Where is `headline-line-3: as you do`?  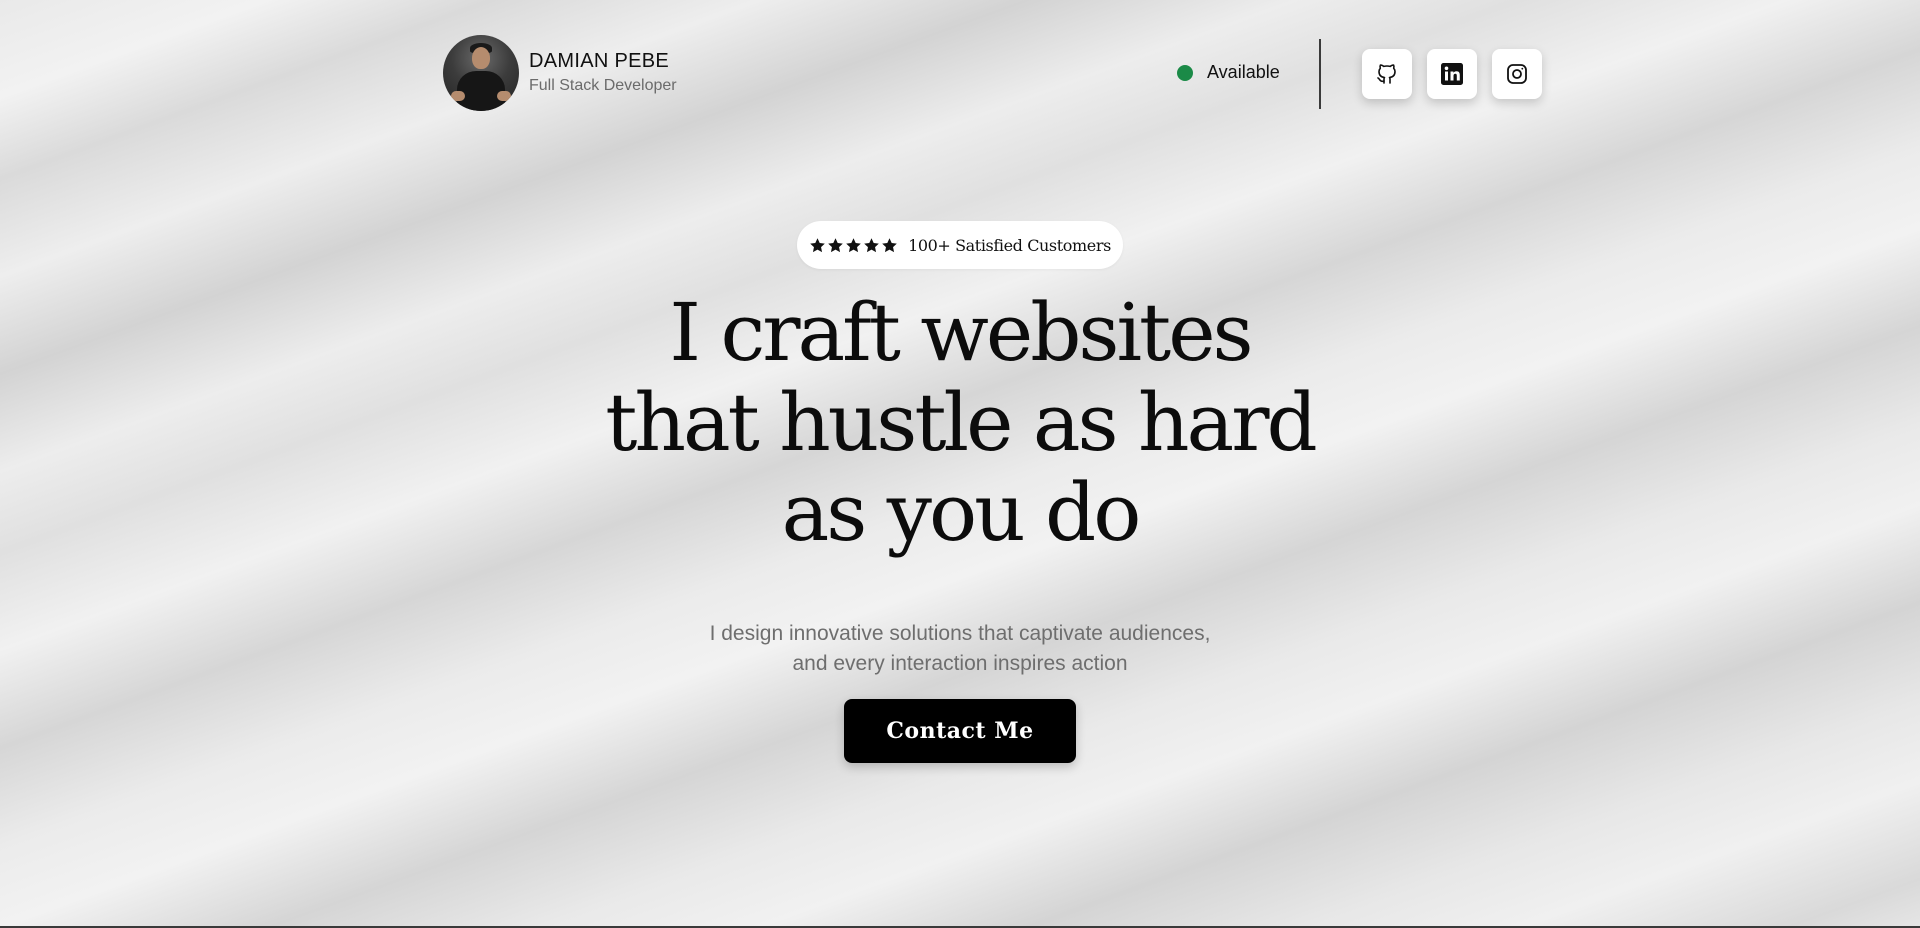 headline-line-3: as you do is located at coordinates (961, 512).